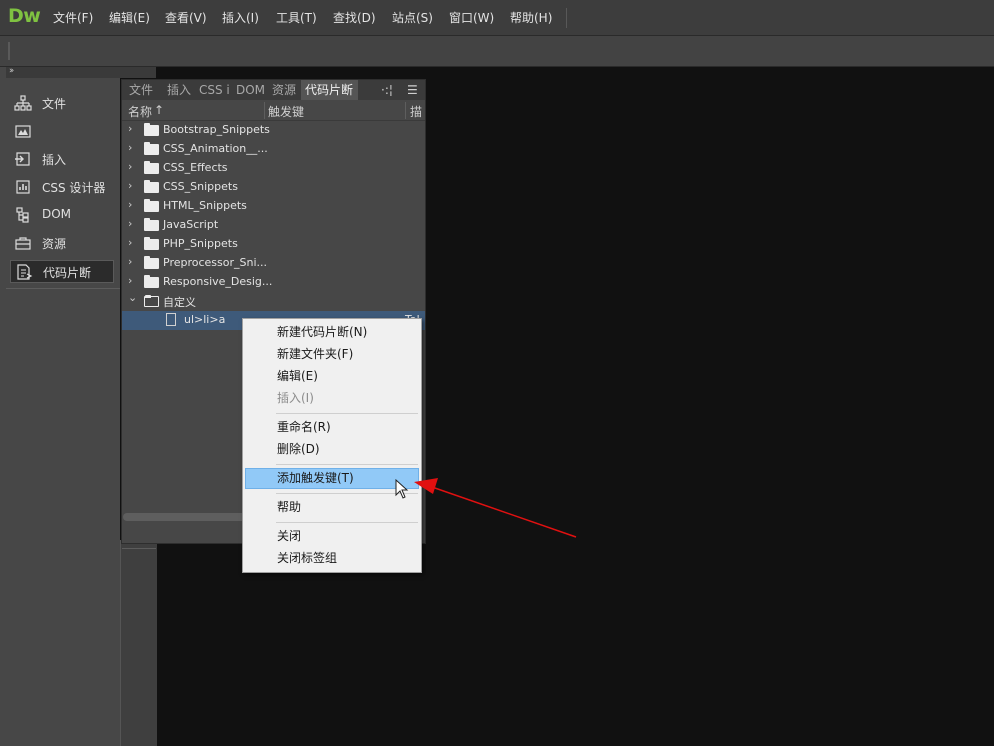  I want to click on expand-panels-icon: ››, so click(11, 71).